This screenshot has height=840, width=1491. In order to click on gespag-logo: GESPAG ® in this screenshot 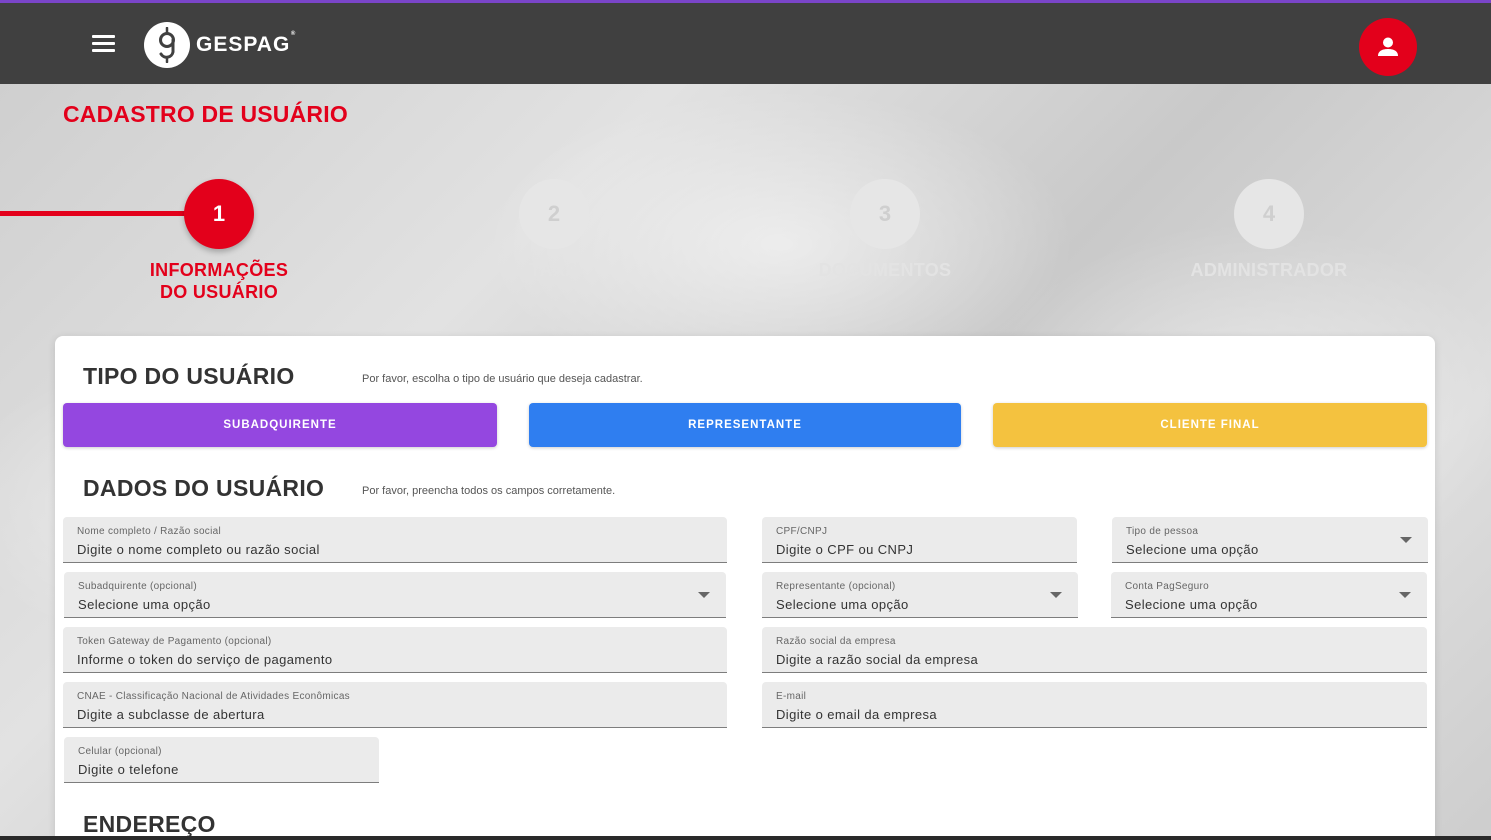, I will do `click(220, 45)`.